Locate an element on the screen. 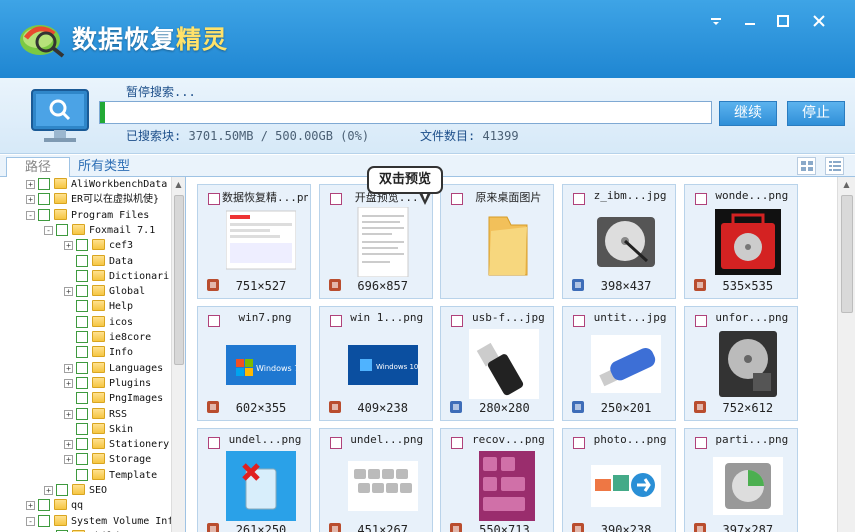 The height and width of the screenshot is (532, 855). tab-all-types: 所有类型 is located at coordinates (104, 167).